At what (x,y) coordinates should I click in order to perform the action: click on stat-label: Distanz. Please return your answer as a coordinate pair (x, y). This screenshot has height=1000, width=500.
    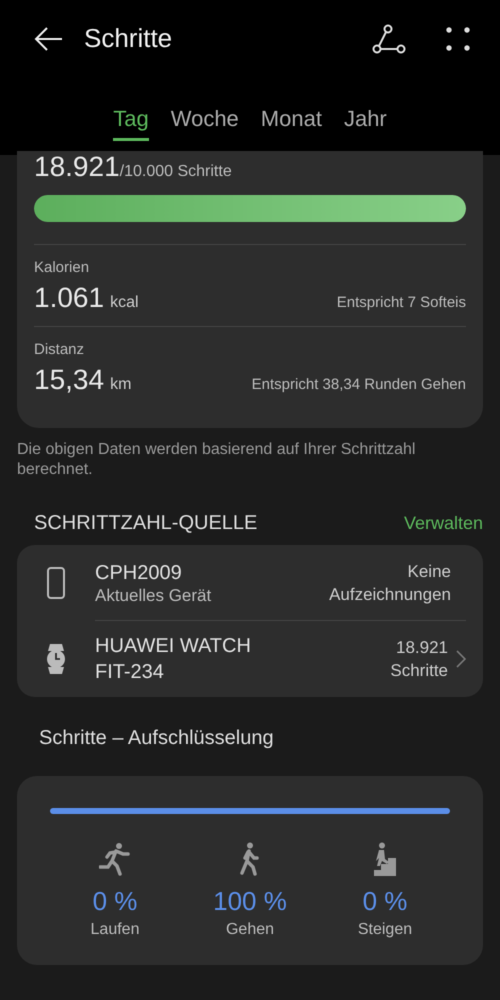
    Looking at the image, I should click on (60, 349).